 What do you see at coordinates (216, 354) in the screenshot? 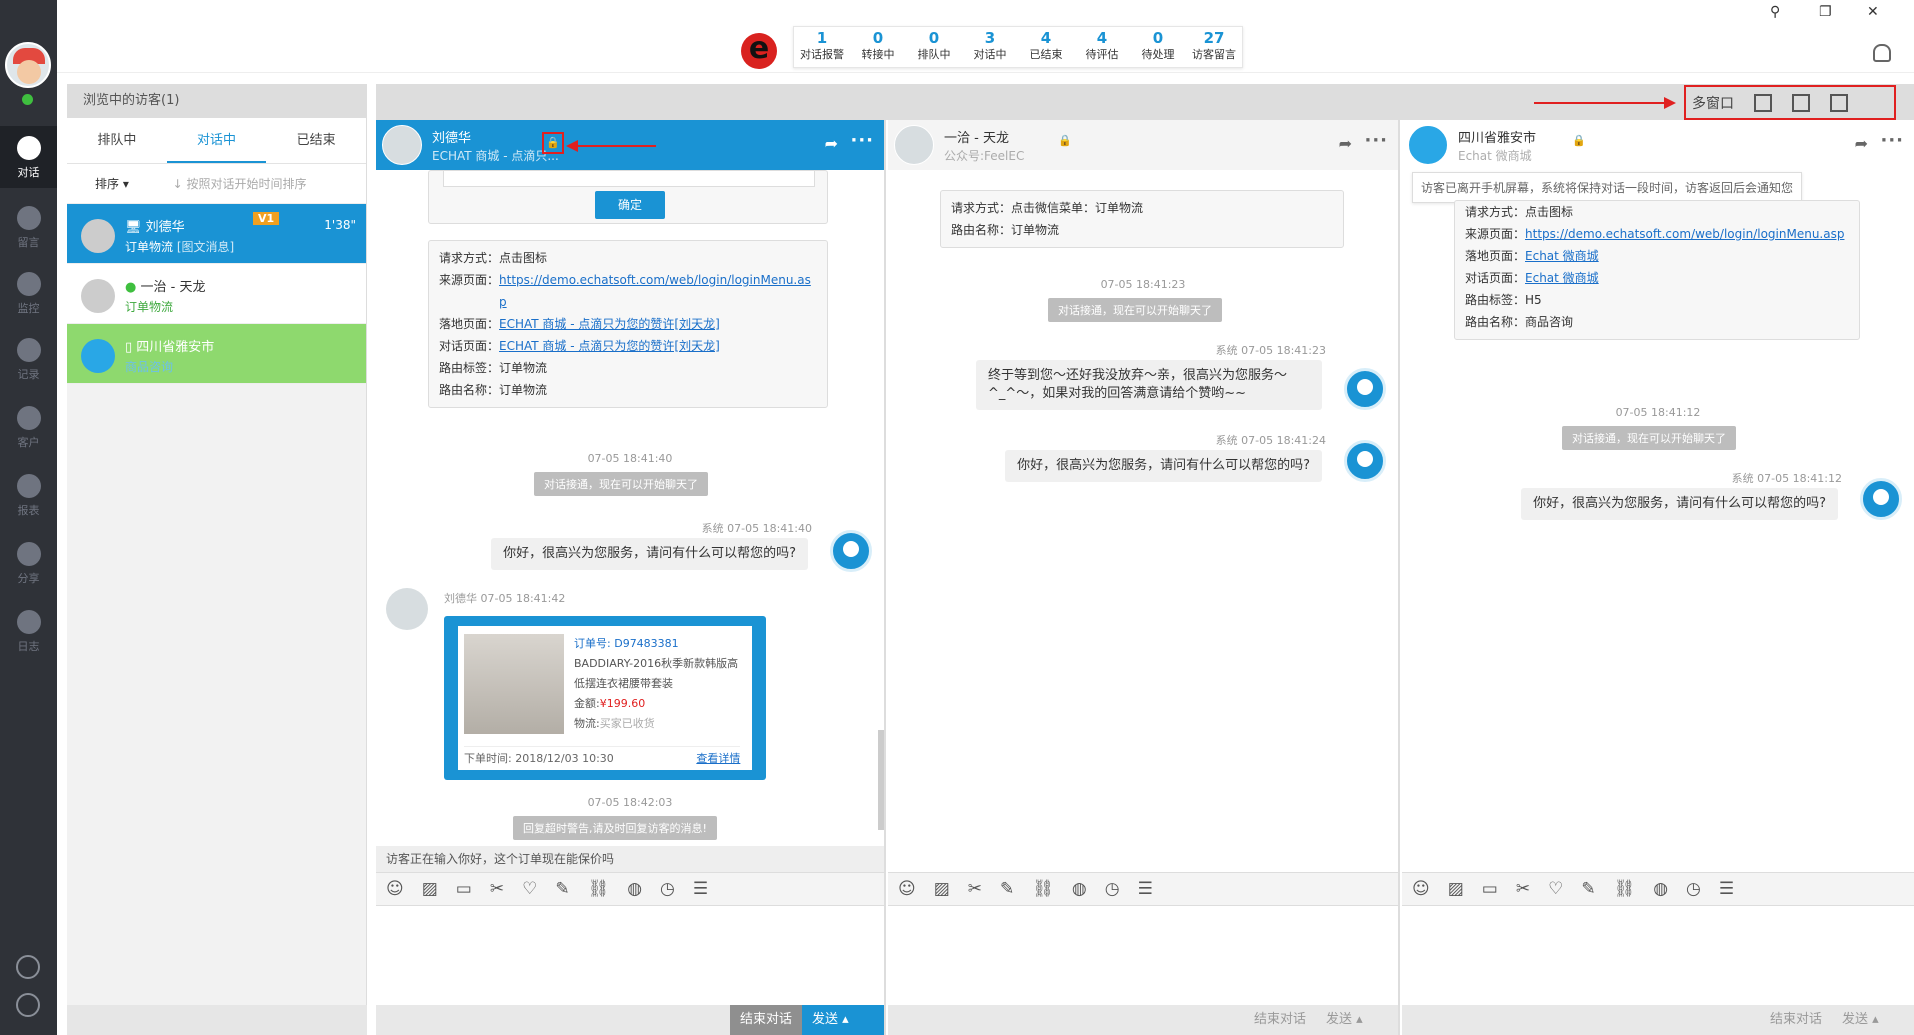
I see `visitor-item-yaan: ▯ 四川省雅安市 商品咨询` at bounding box center [216, 354].